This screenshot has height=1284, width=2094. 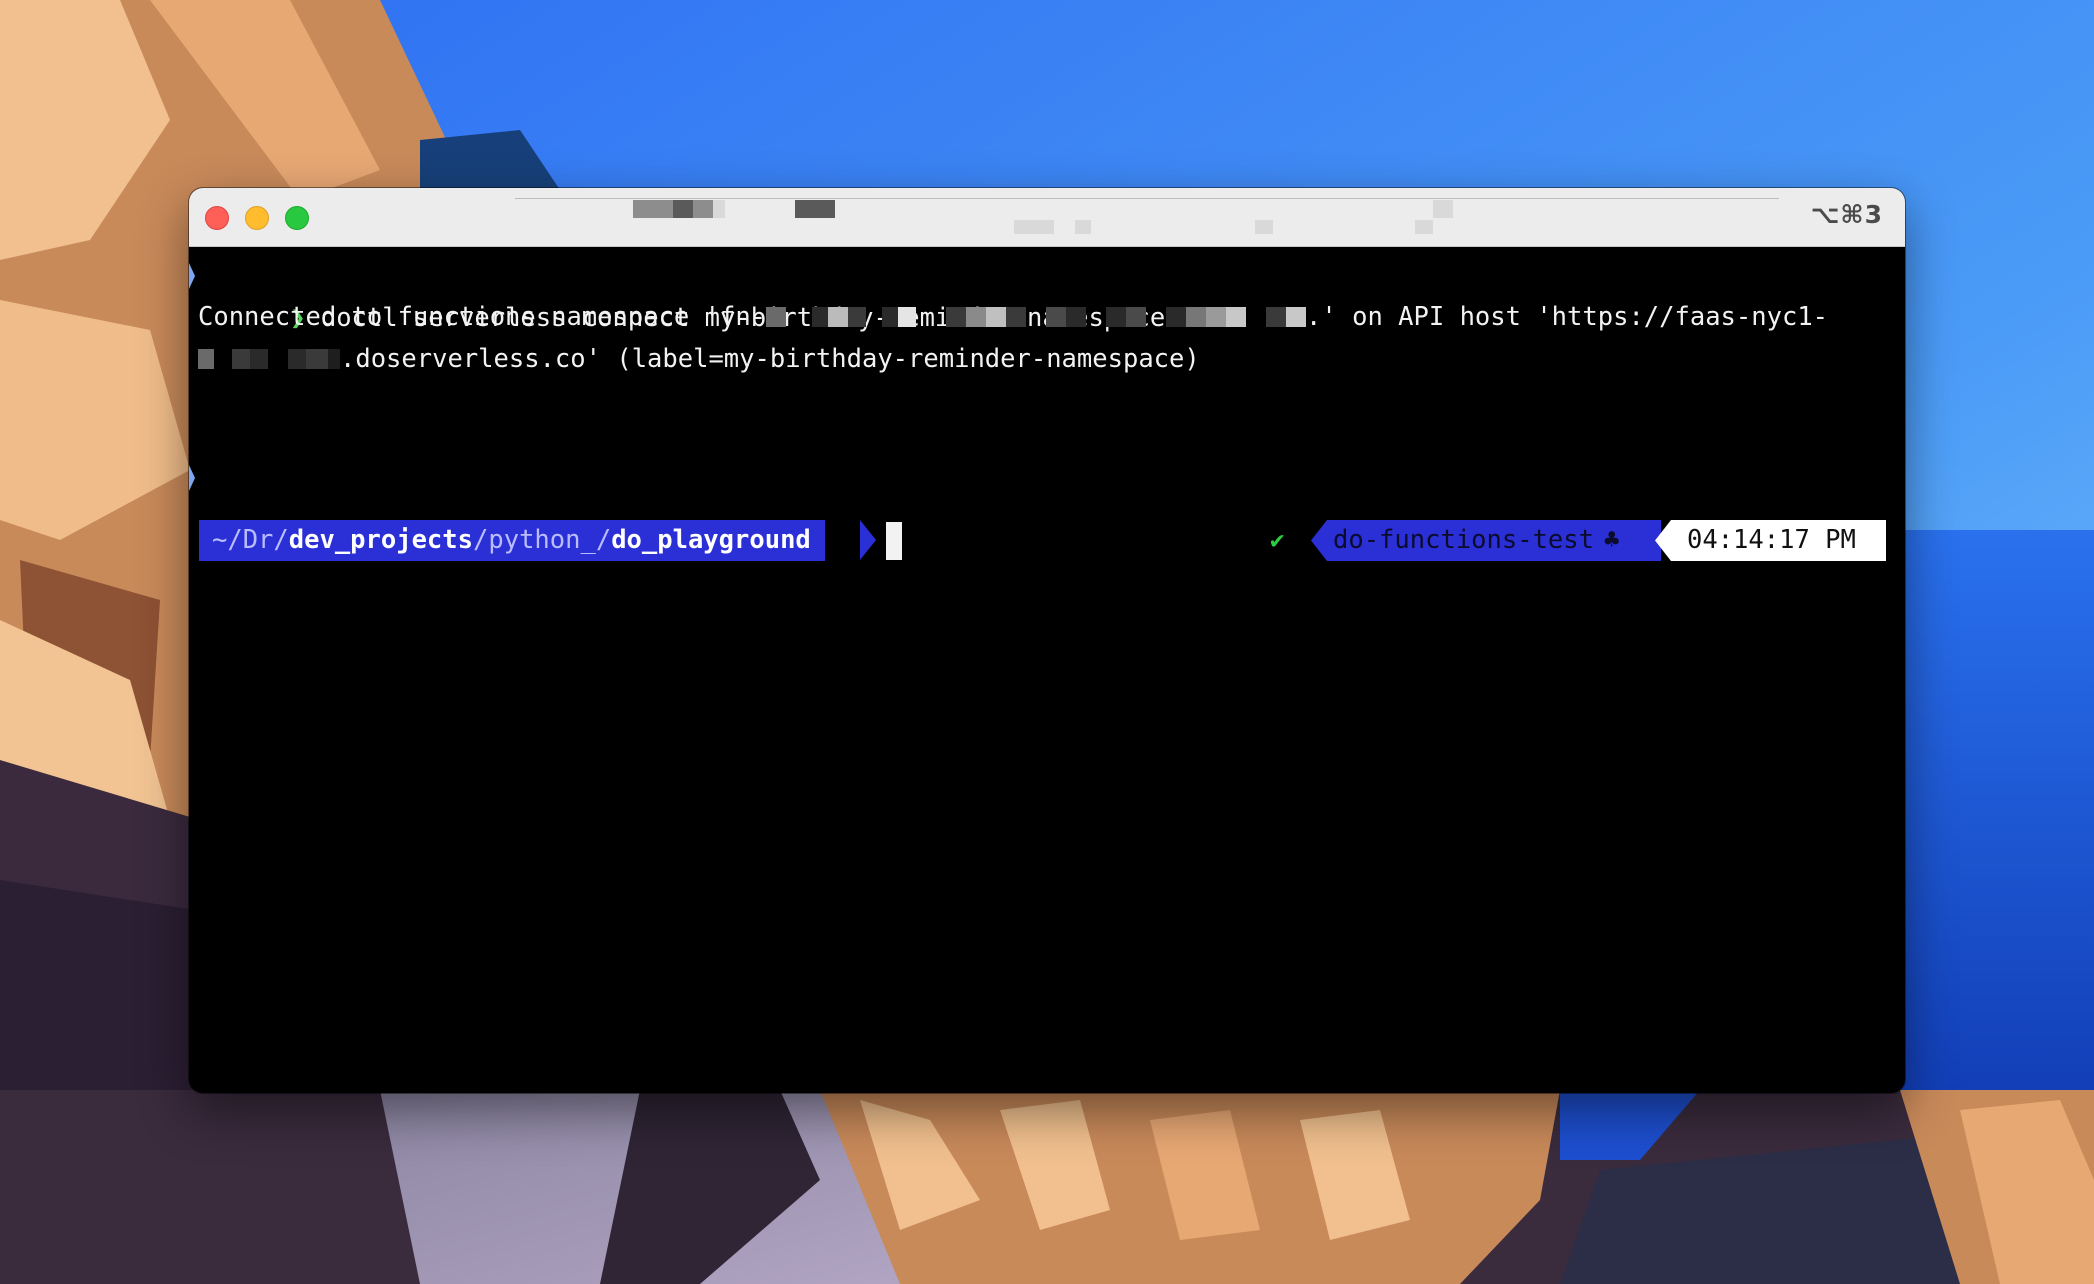 I want to click on title-bar: ⌥⌘3, so click(x=1047, y=217).